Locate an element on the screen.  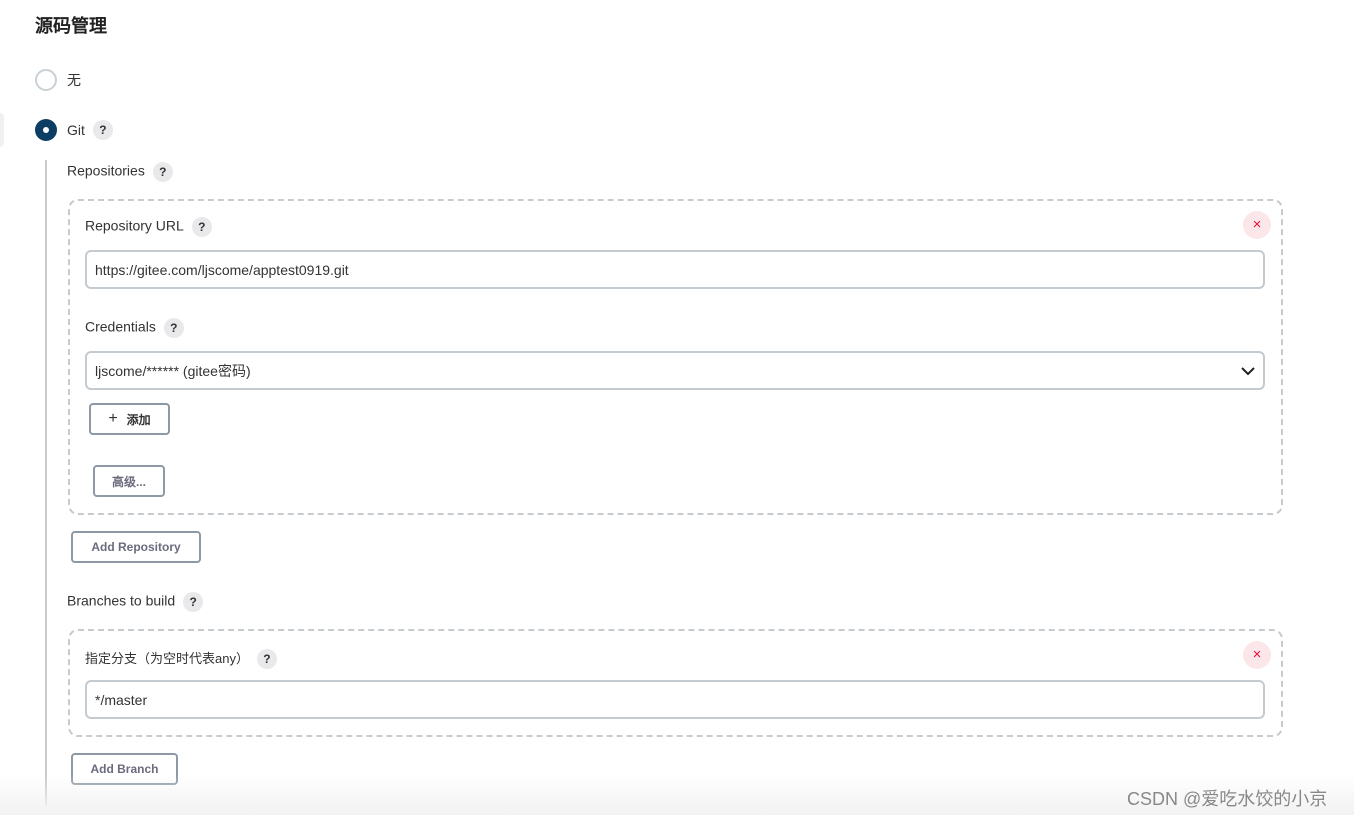
credentials-heading: Credentials? is located at coordinates (134, 328).